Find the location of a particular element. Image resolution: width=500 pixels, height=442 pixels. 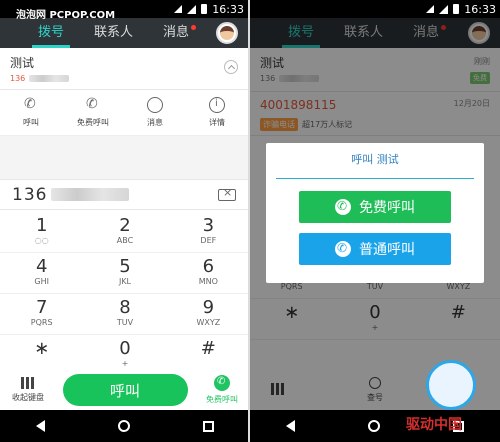

key-star: ∗ is located at coordinates (41, 355).